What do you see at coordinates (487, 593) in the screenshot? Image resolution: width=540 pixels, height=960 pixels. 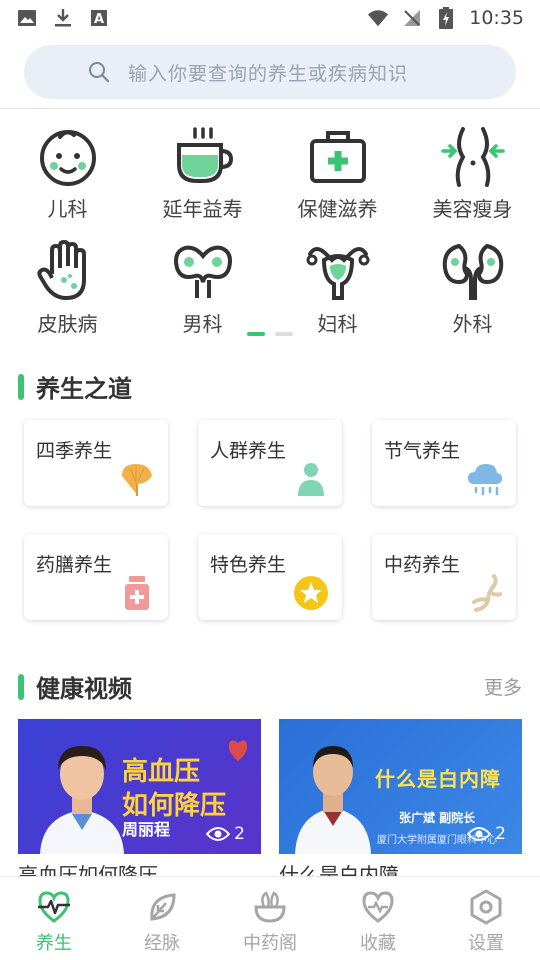 I see `ginseng-root-icon` at bounding box center [487, 593].